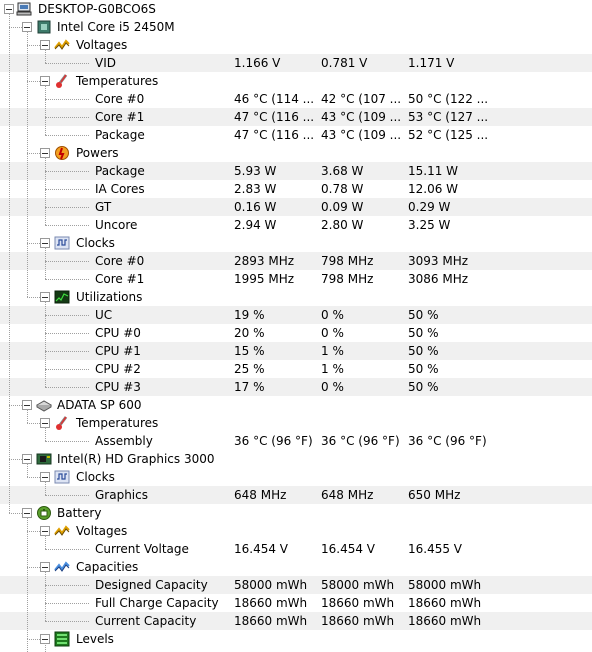 The height and width of the screenshot is (652, 592). I want to click on tree-node: DESKTOP-G0BCO6S, so click(296, 9).